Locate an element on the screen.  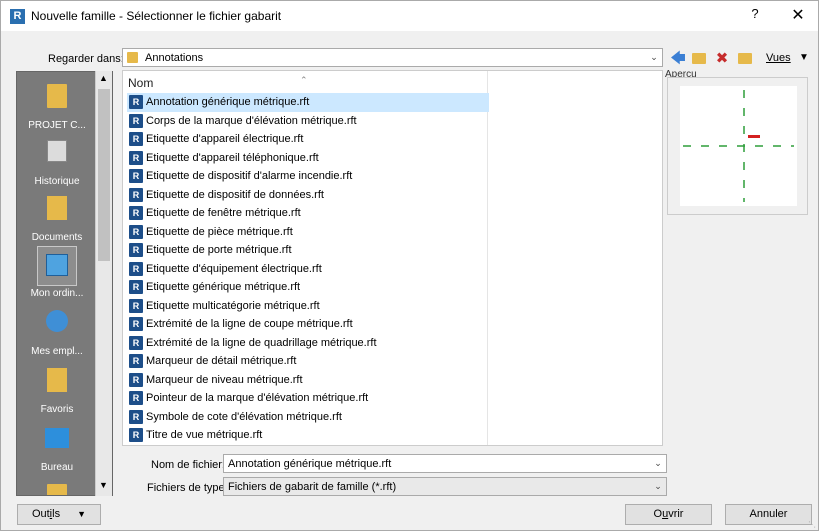
file-row: R Marqueur de niveau métrique.rft is located at coordinates (308, 380).